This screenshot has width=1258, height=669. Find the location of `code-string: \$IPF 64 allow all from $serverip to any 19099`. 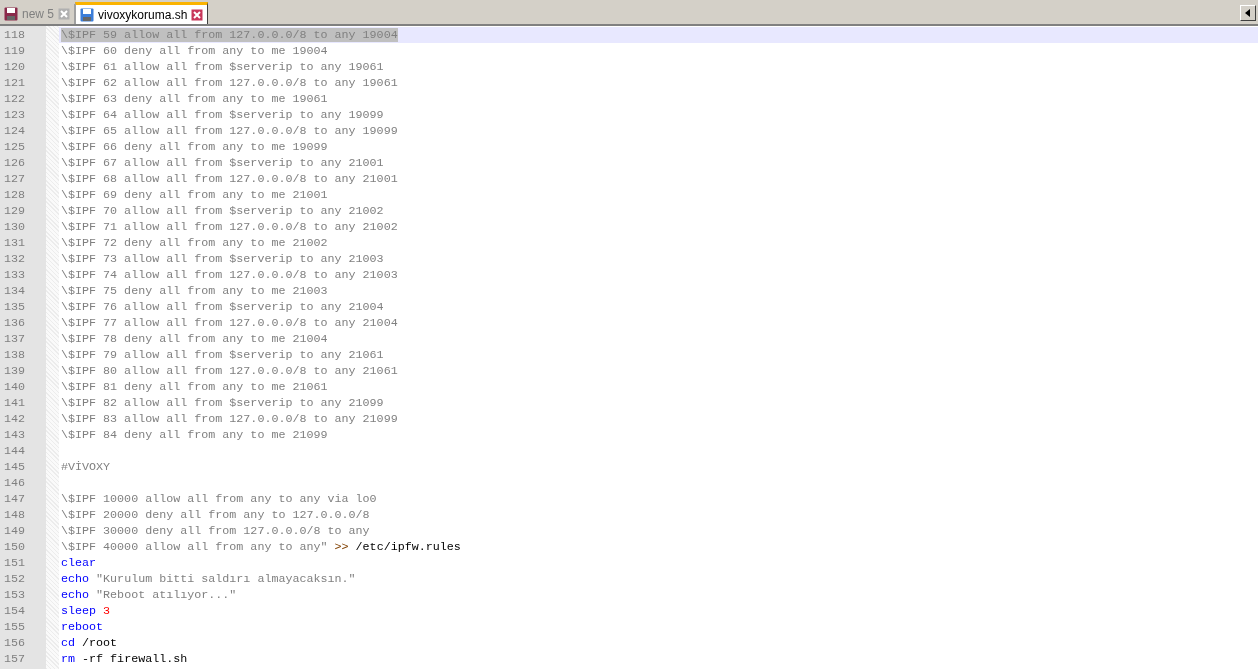

code-string: \$IPF 64 allow all from $serverip to any 19099 is located at coordinates (222, 115).